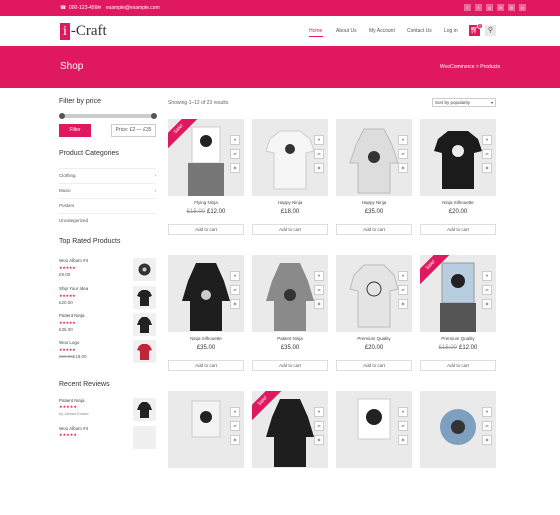  Describe the element at coordinates (464, 102) in the screenshot. I see `sort-select: Sort by popularity ▾` at that location.